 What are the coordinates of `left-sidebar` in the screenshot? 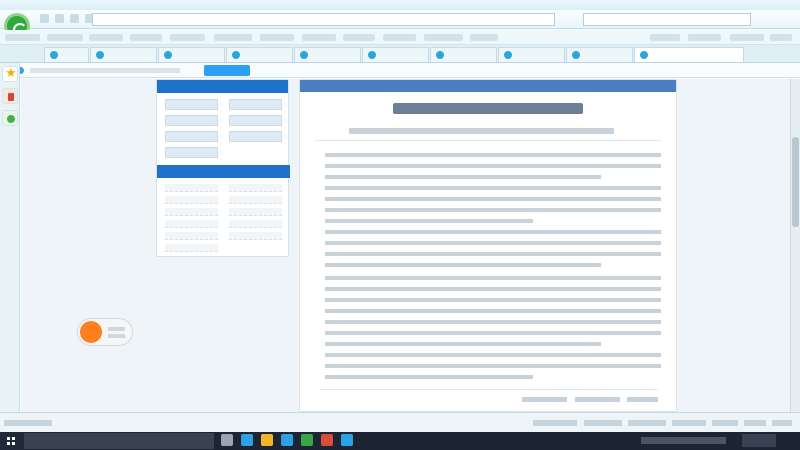 It's located at (10, 247).